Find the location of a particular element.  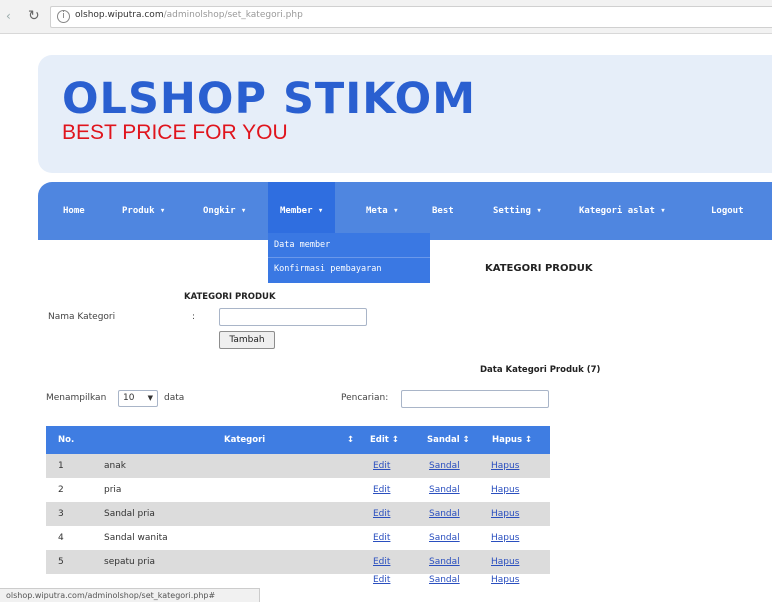

col-hapus: Hapus ↕ is located at coordinates (512, 440).